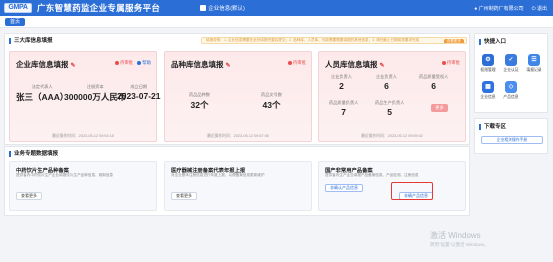 This screenshot has width=553, height=262. I want to click on quick-entry-product: ◇ 产品信息, so click(511, 90).